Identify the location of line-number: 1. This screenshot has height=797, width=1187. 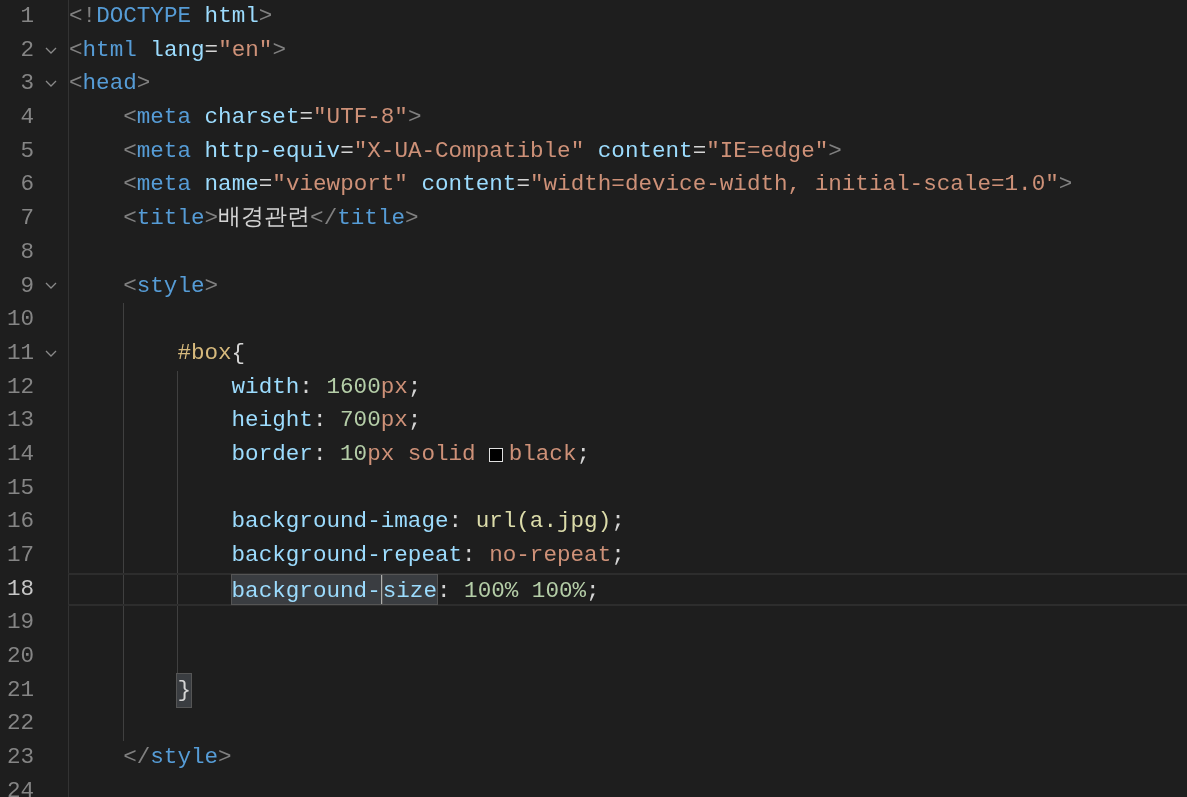
(26, 16).